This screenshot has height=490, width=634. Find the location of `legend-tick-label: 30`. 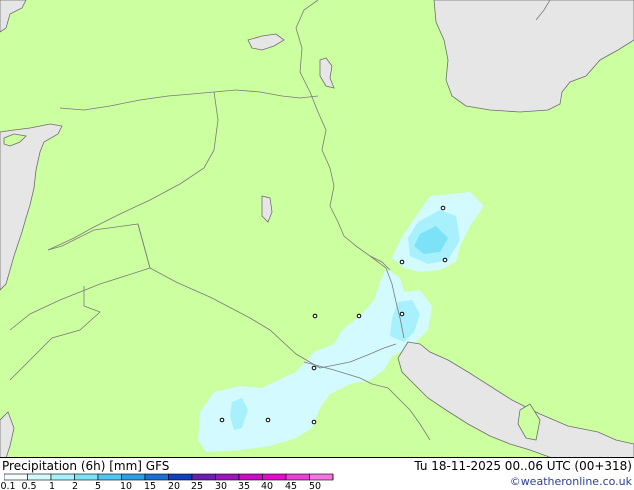

legend-tick-label: 30 is located at coordinates (221, 485).